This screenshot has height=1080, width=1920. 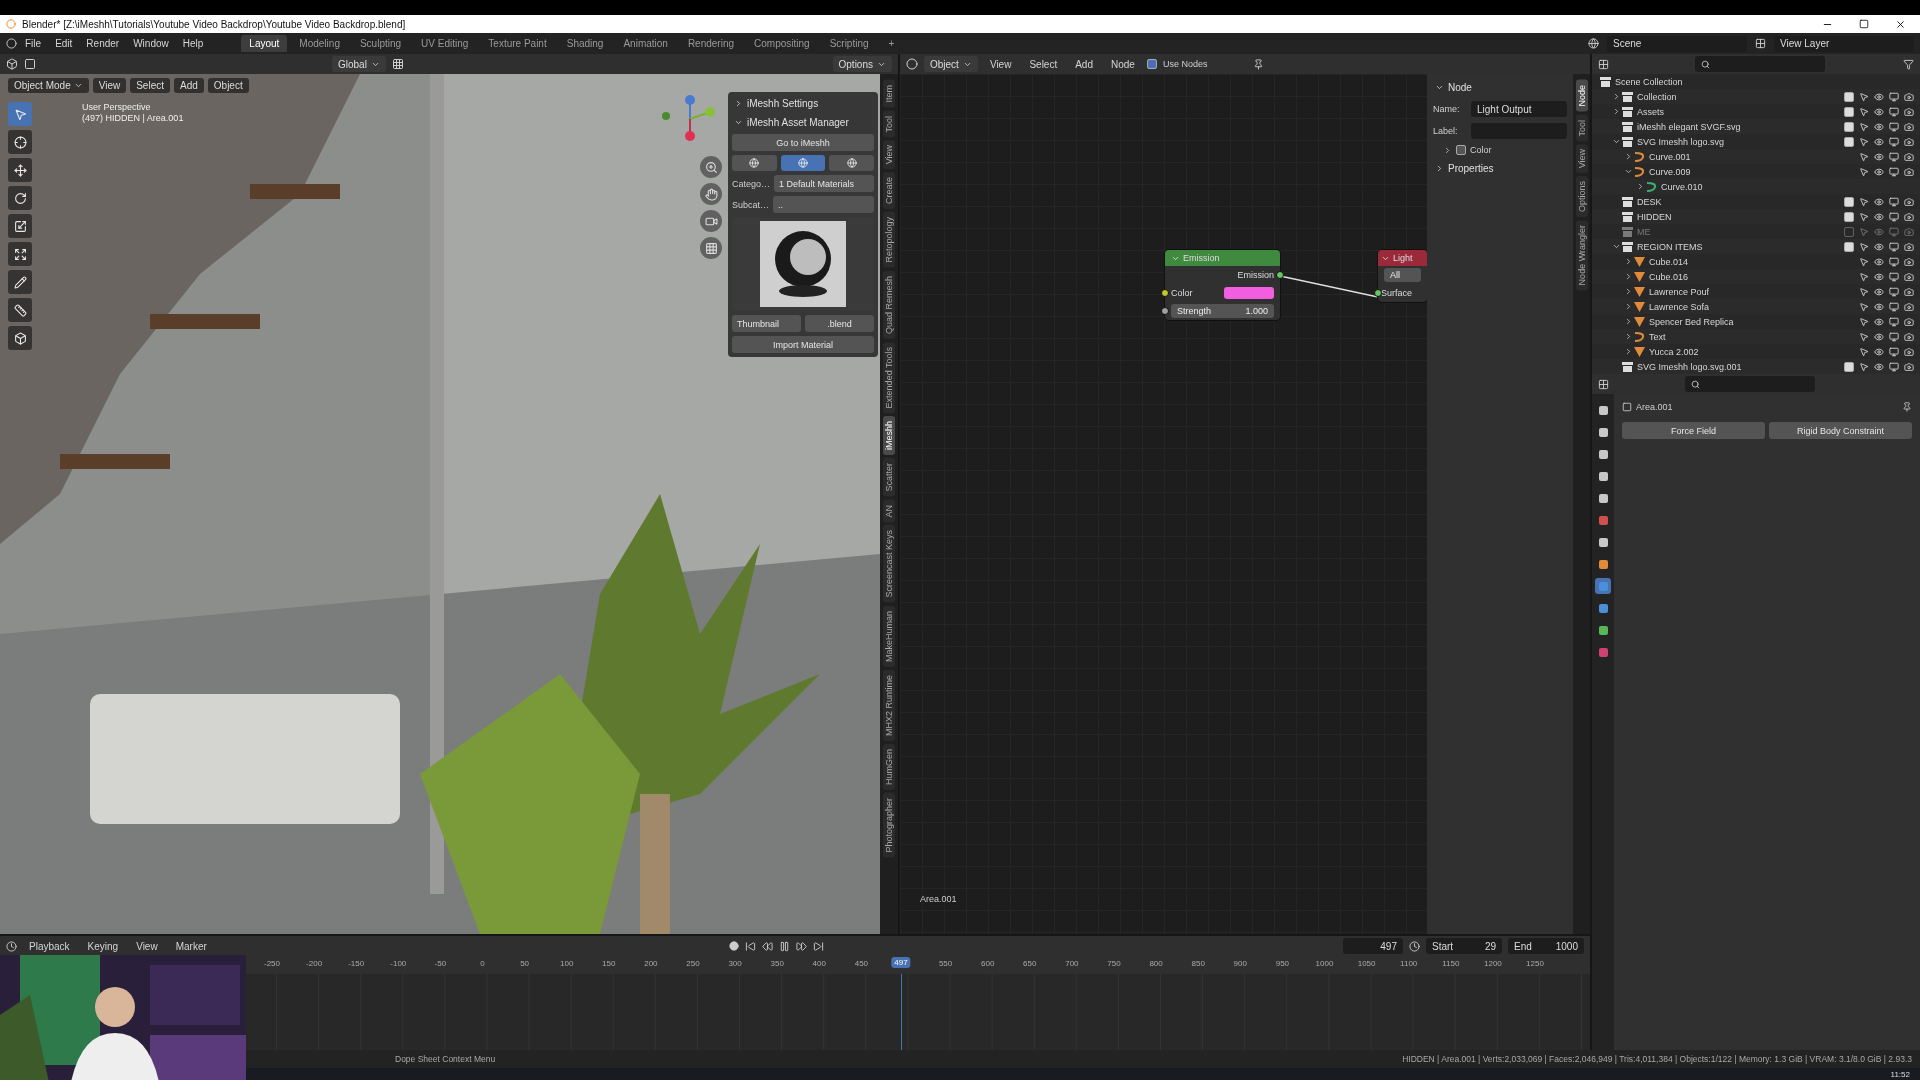 What do you see at coordinates (1259, 64) in the screenshot?
I see `pin-icon` at bounding box center [1259, 64].